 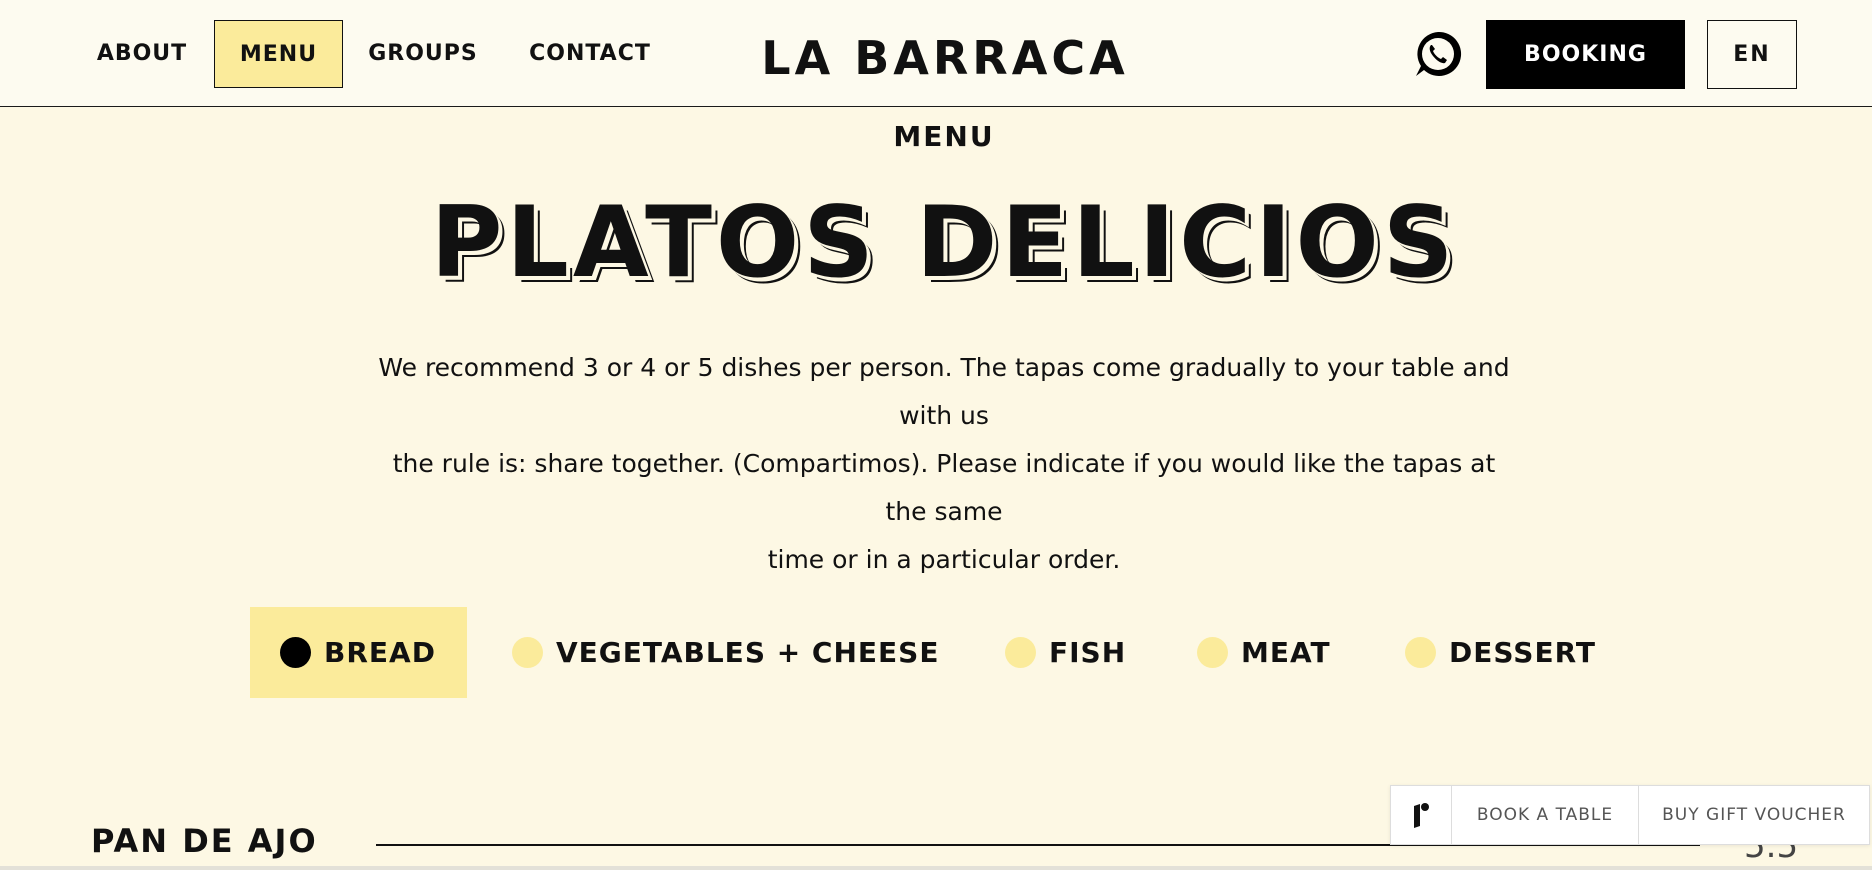 I want to click on section-label: MENU, so click(x=944, y=136).